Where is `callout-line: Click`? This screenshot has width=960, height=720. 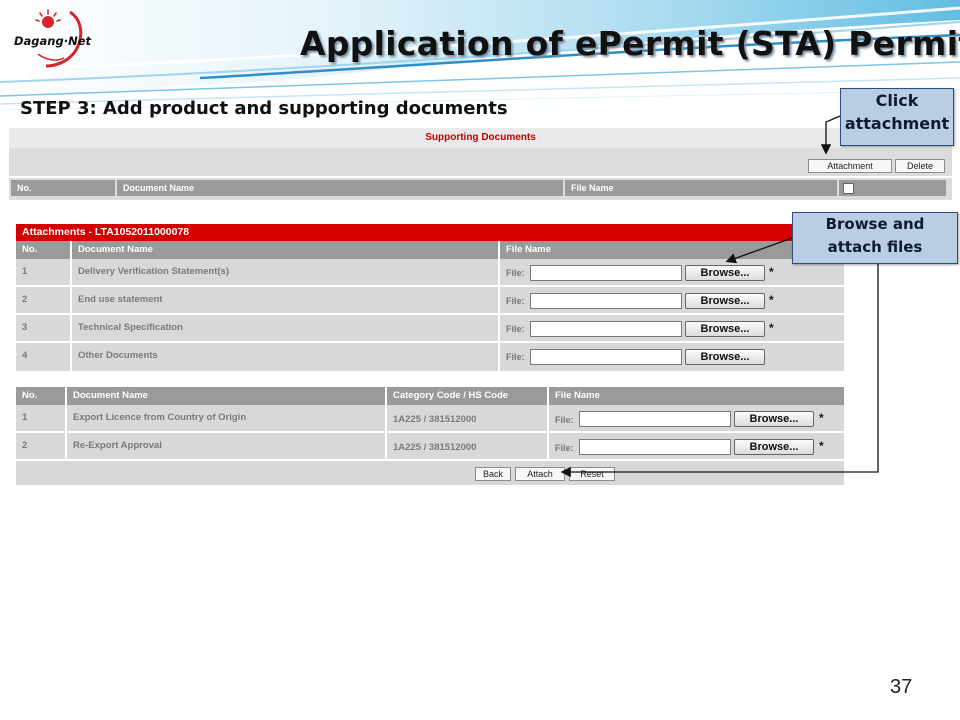
callout-line: Click is located at coordinates (897, 100).